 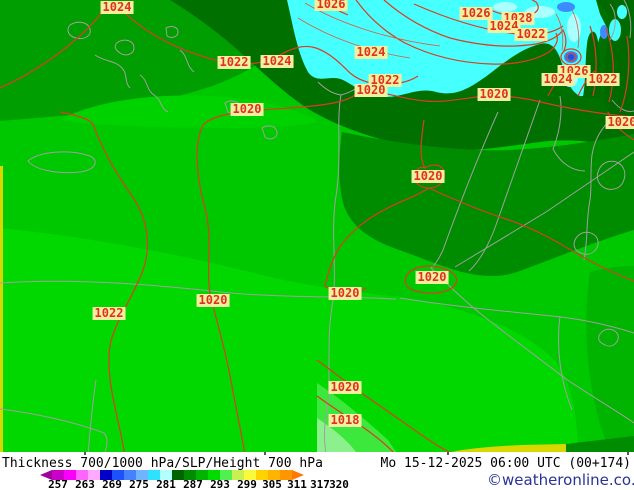 I want to click on colorbar-tick: 269, so click(x=112, y=484).